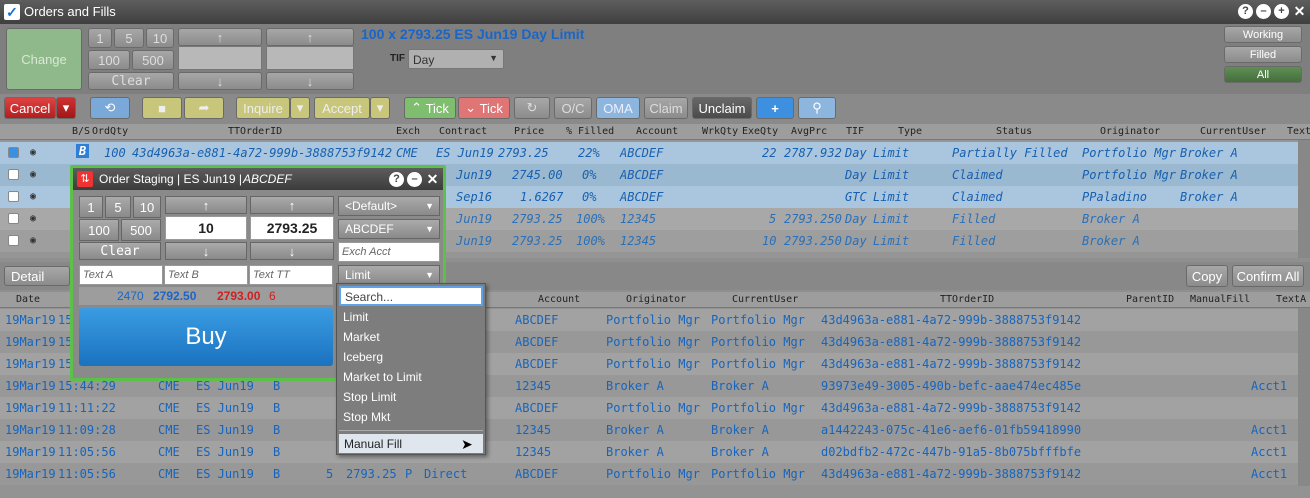 This screenshot has width=1310, height=498. Describe the element at coordinates (220, 37) in the screenshot. I see `qty-up-icon: ↑` at that location.